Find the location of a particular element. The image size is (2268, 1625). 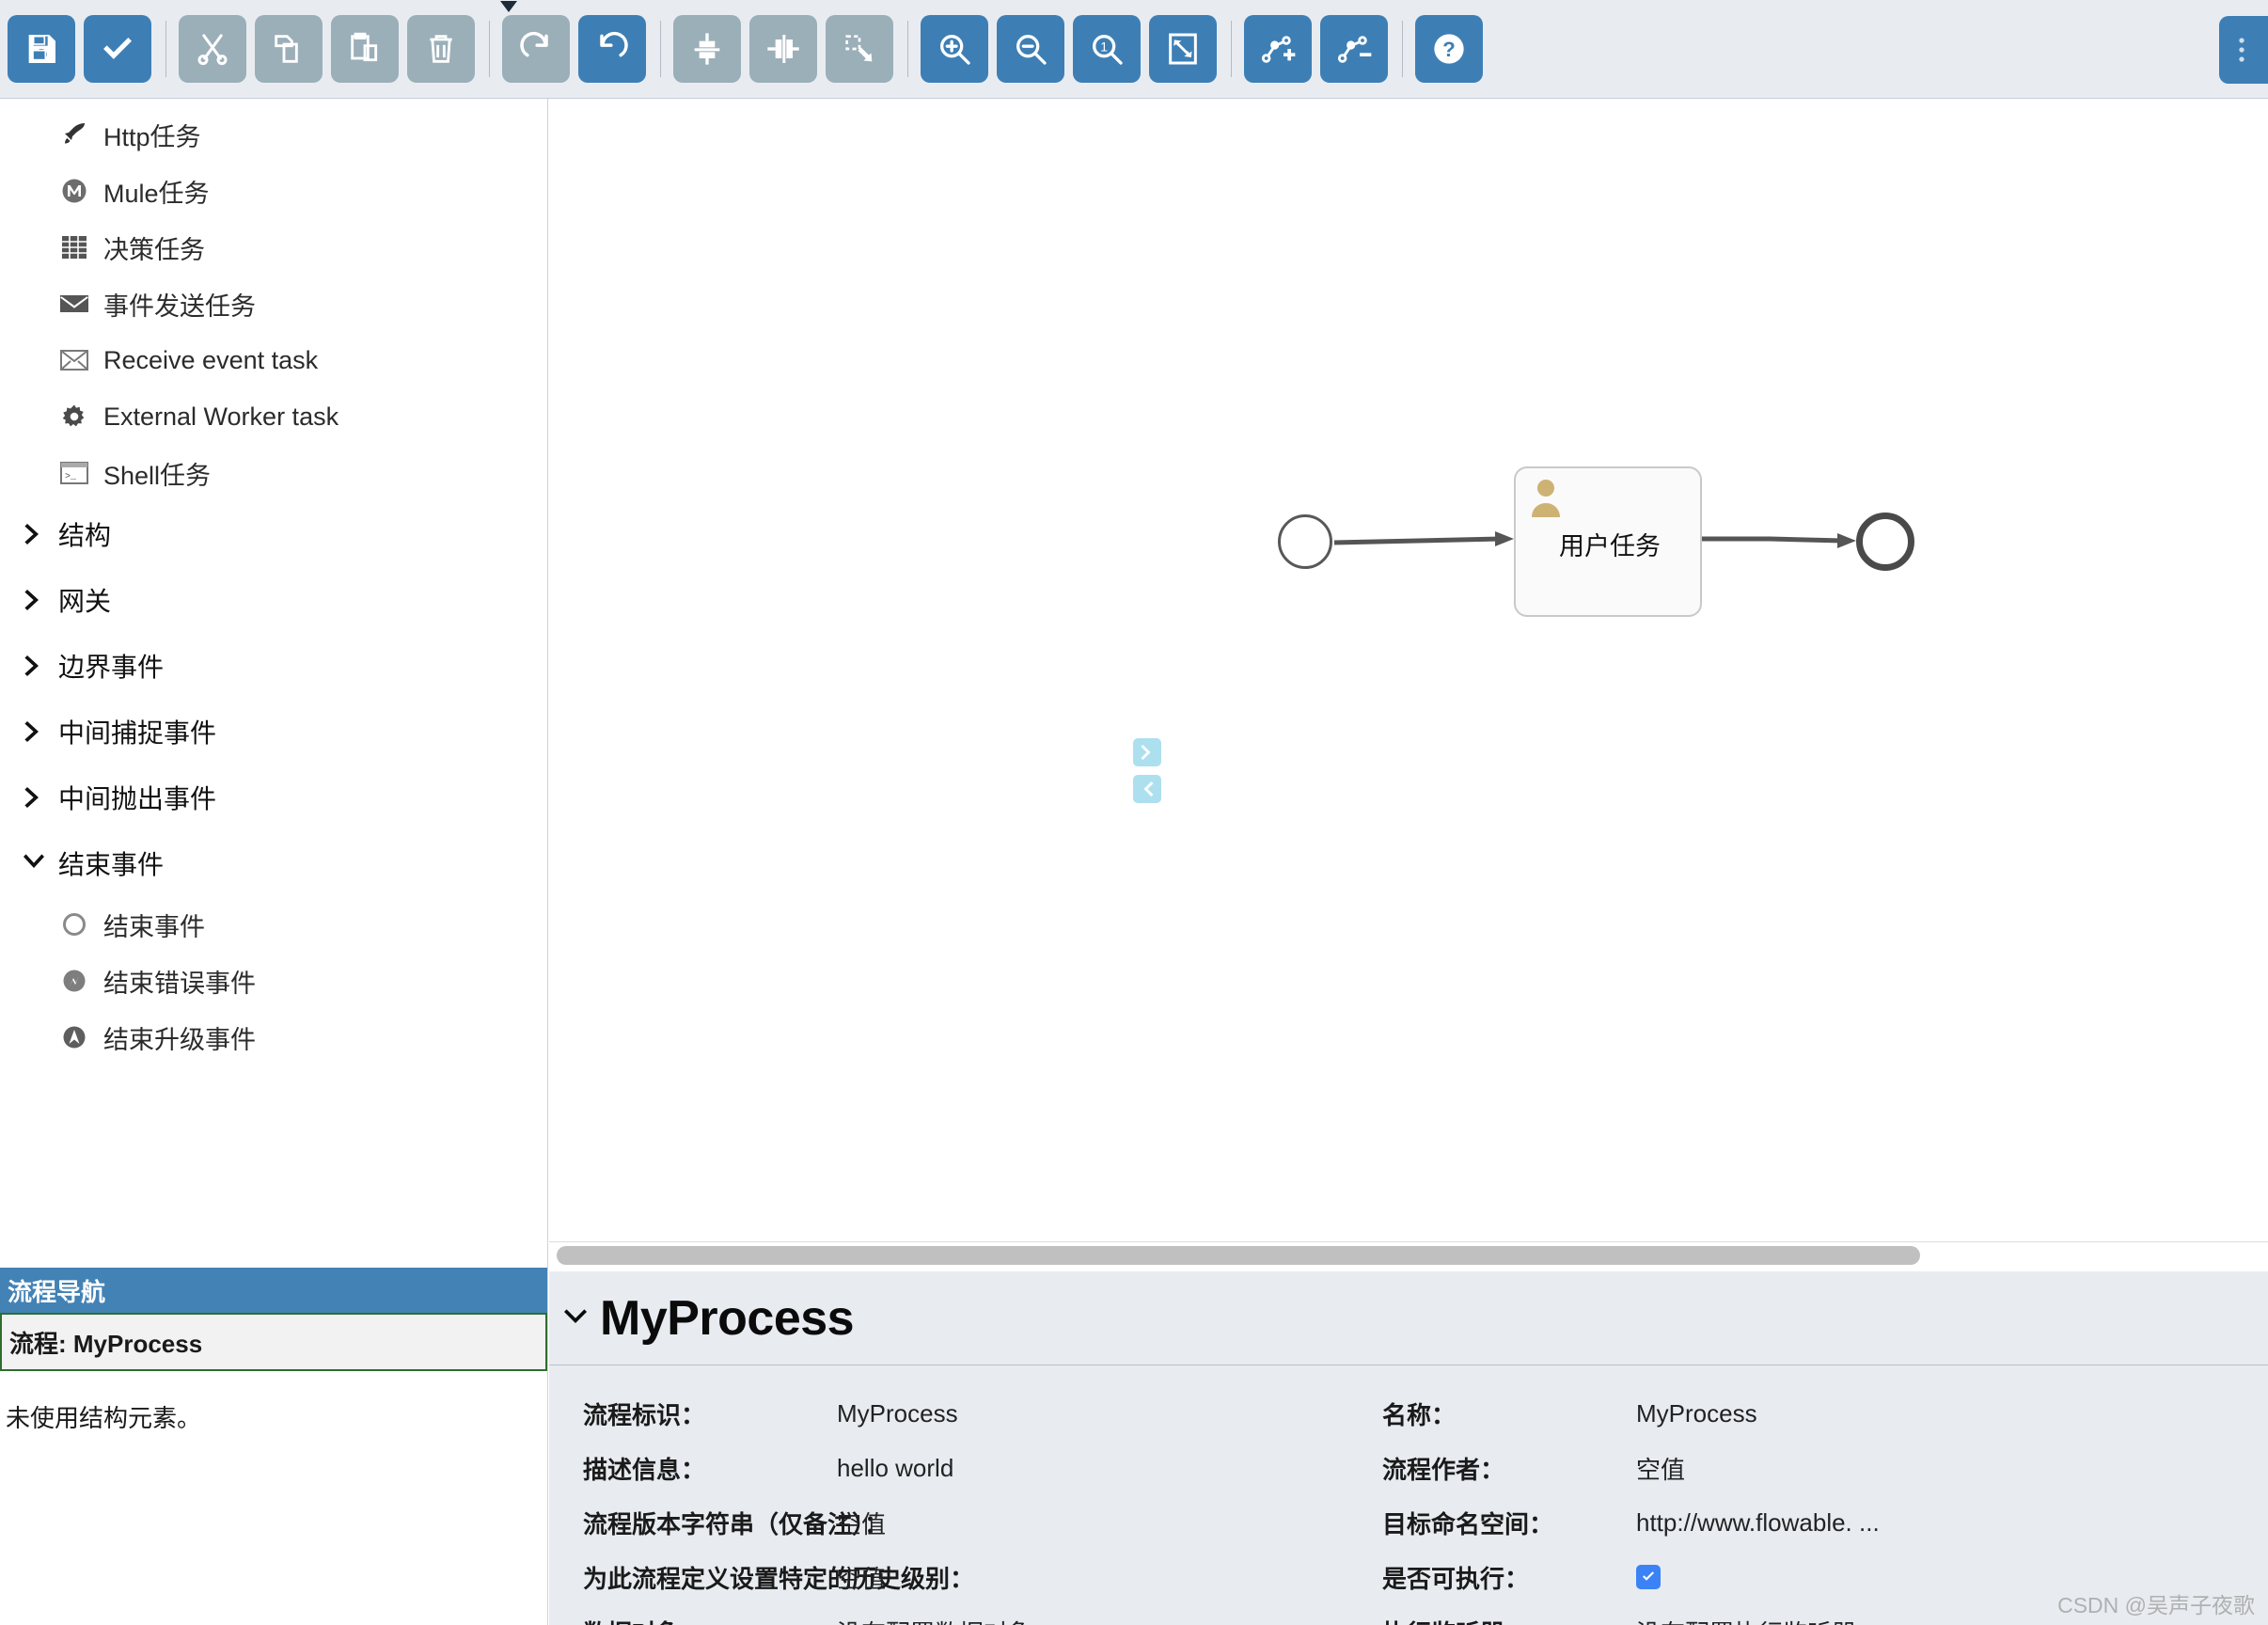

property-value-executable is located at coordinates (1908, 1577).